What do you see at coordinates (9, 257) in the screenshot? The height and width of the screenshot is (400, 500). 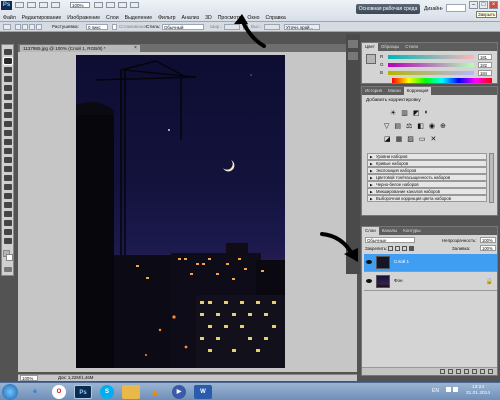 I see `background-color-swatch` at bounding box center [9, 257].